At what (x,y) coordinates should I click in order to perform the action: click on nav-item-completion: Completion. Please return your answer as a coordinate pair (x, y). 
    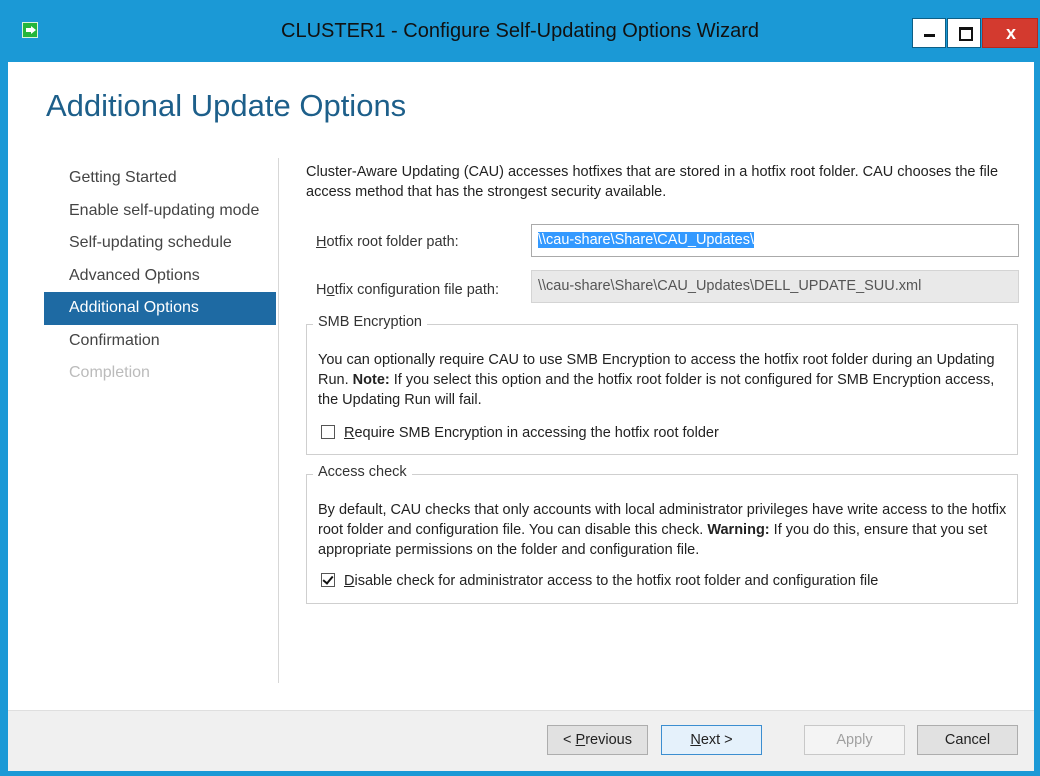
    Looking at the image, I should click on (109, 372).